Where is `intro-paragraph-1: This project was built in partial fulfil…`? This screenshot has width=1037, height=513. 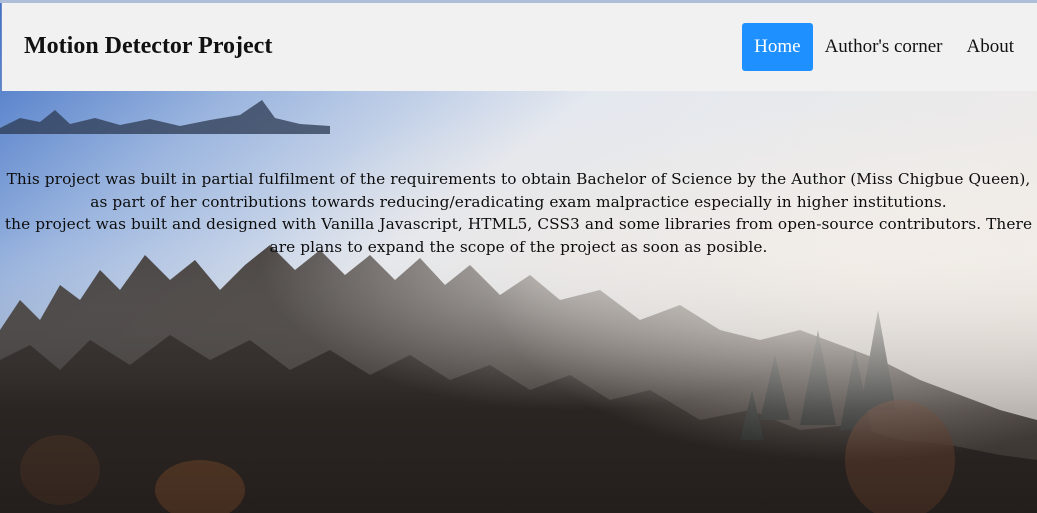
intro-paragraph-1: This project was built in partial fulfil… is located at coordinates (518, 190).